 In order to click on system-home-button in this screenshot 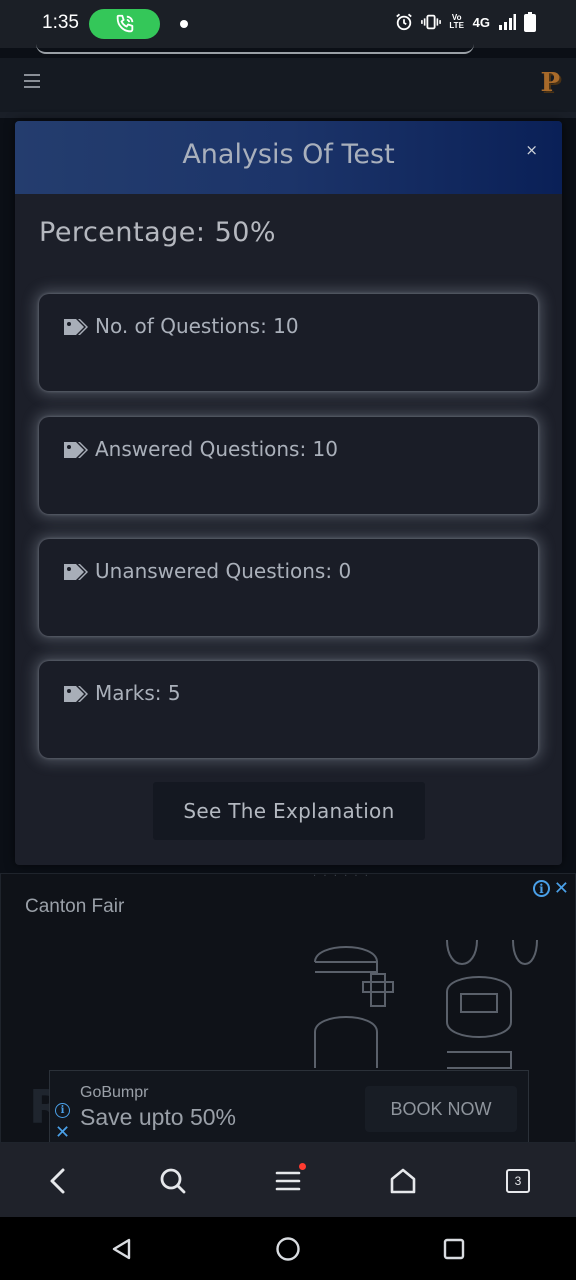, I will do `click(288, 1249)`.